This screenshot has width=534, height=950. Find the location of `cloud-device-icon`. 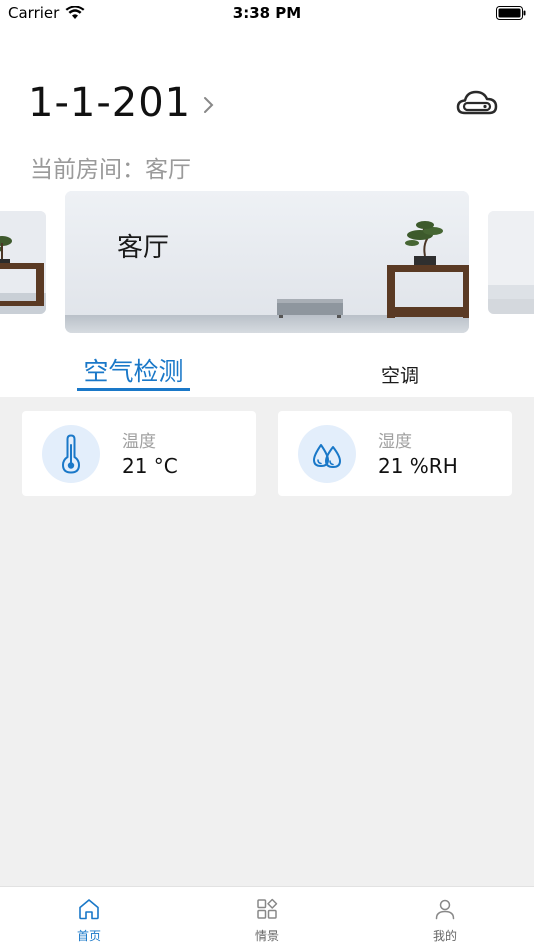

cloud-device-icon is located at coordinates (477, 104).